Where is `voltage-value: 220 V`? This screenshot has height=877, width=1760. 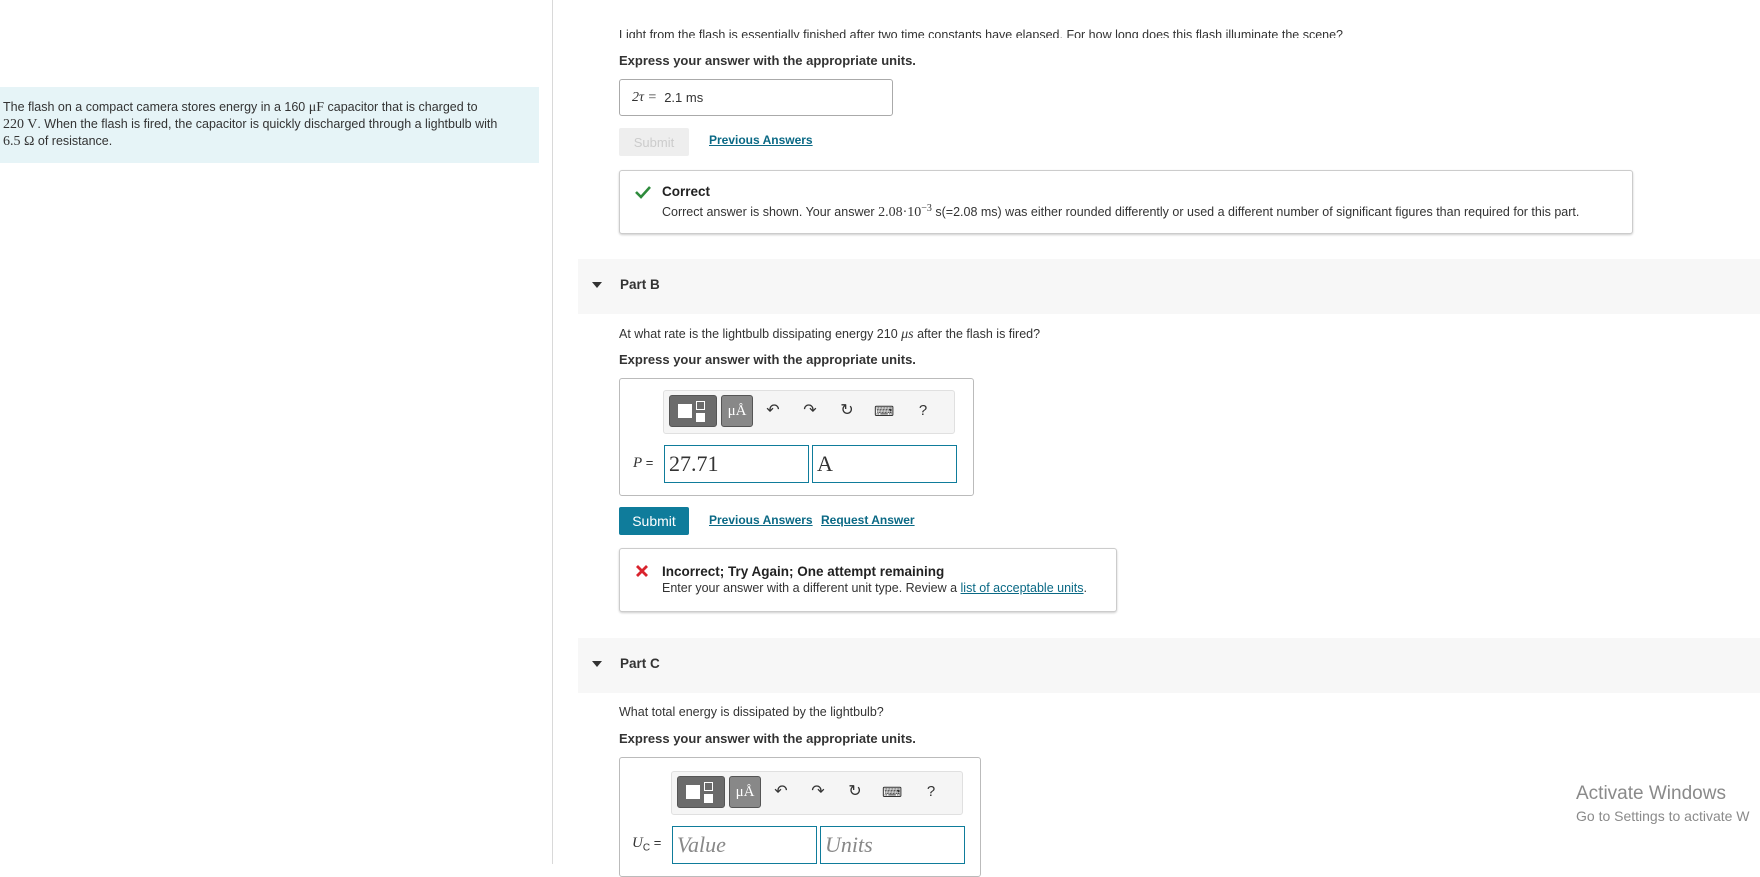
voltage-value: 220 V is located at coordinates (20, 124).